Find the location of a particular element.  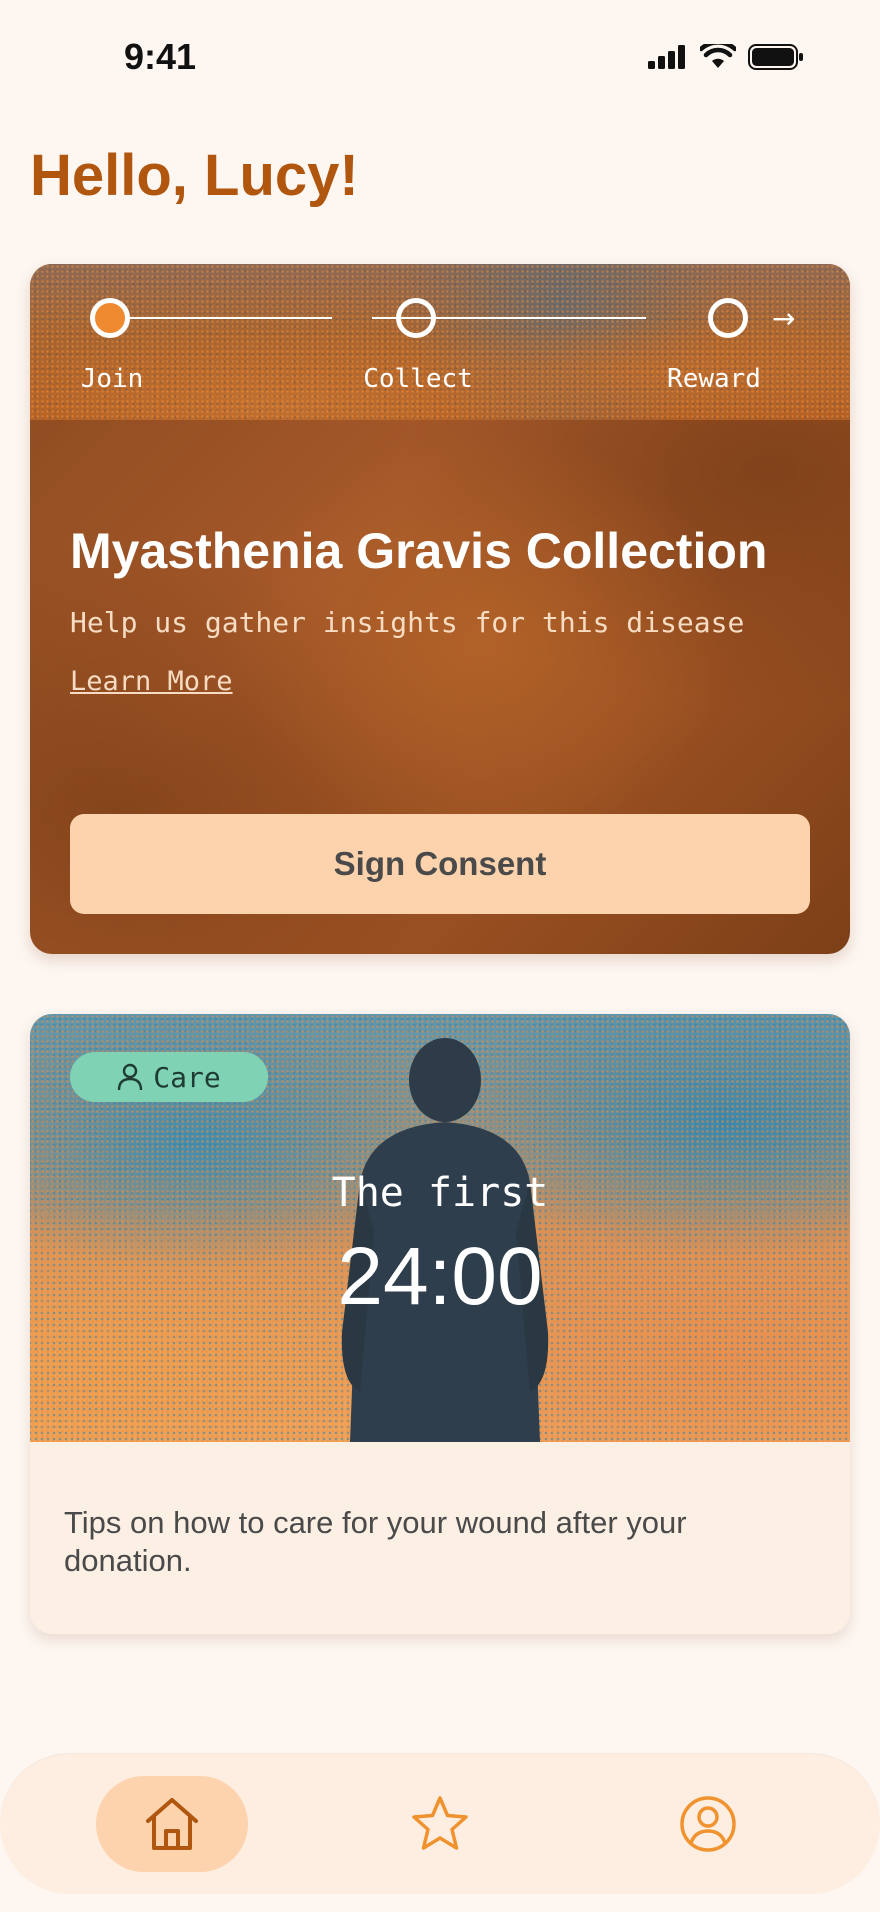

texture-overlay is located at coordinates (440, 342).